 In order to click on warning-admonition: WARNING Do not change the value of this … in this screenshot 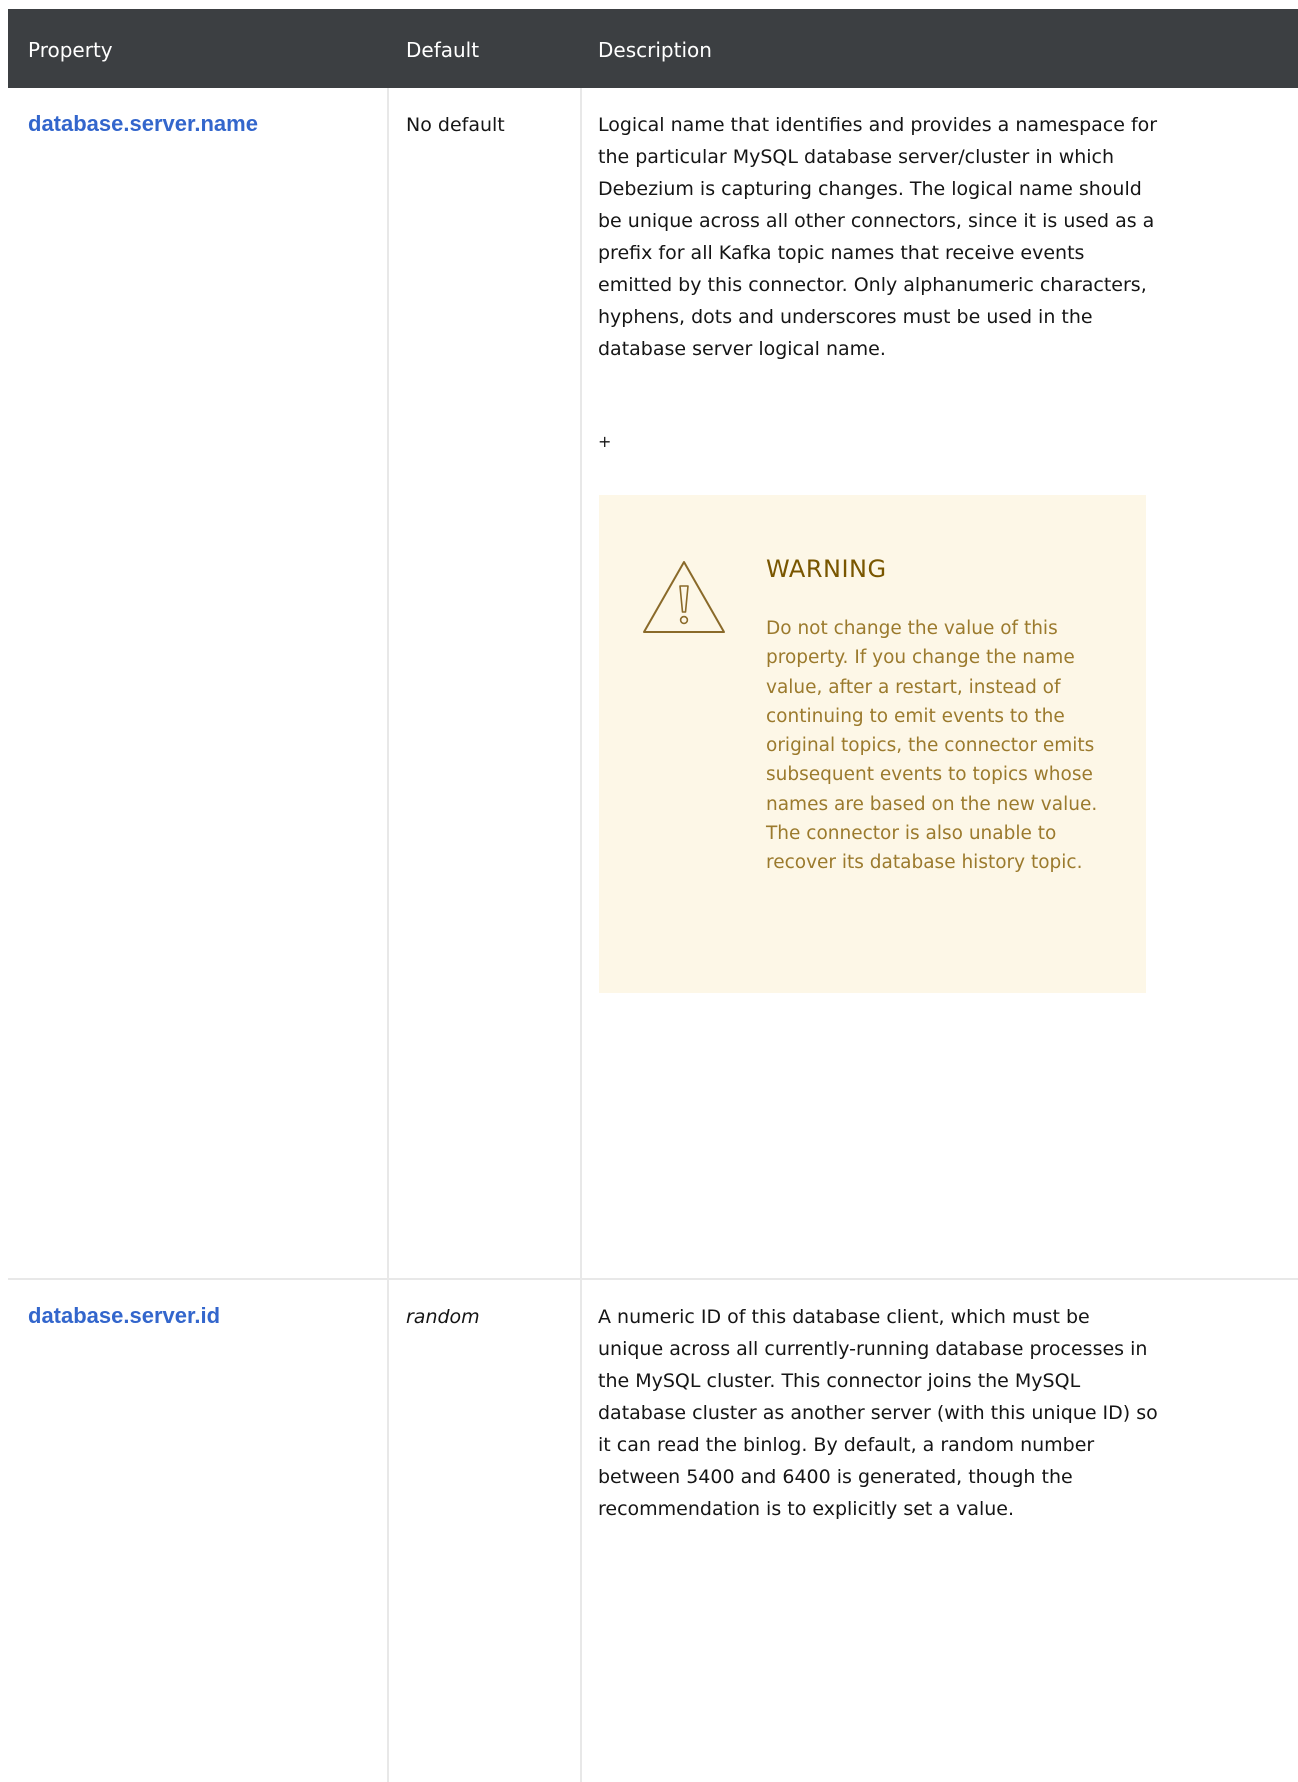, I will do `click(872, 744)`.